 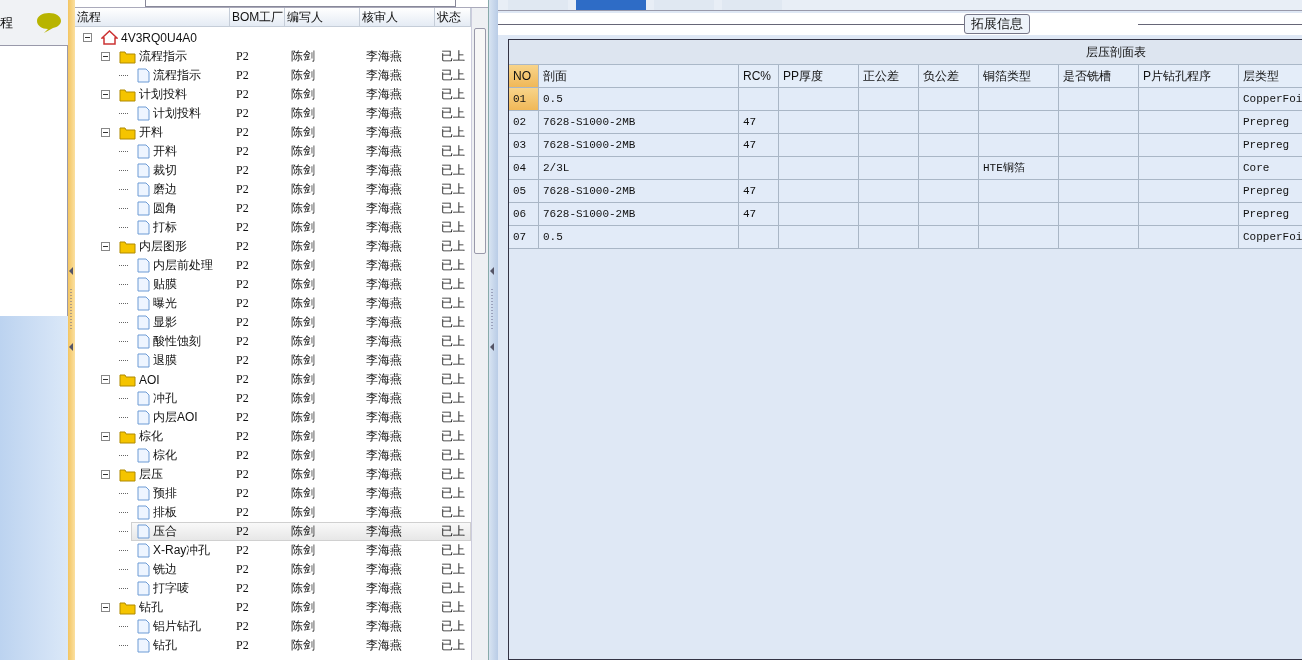 What do you see at coordinates (759, 214) in the screenshot?
I see `table-cell: 47` at bounding box center [759, 214].